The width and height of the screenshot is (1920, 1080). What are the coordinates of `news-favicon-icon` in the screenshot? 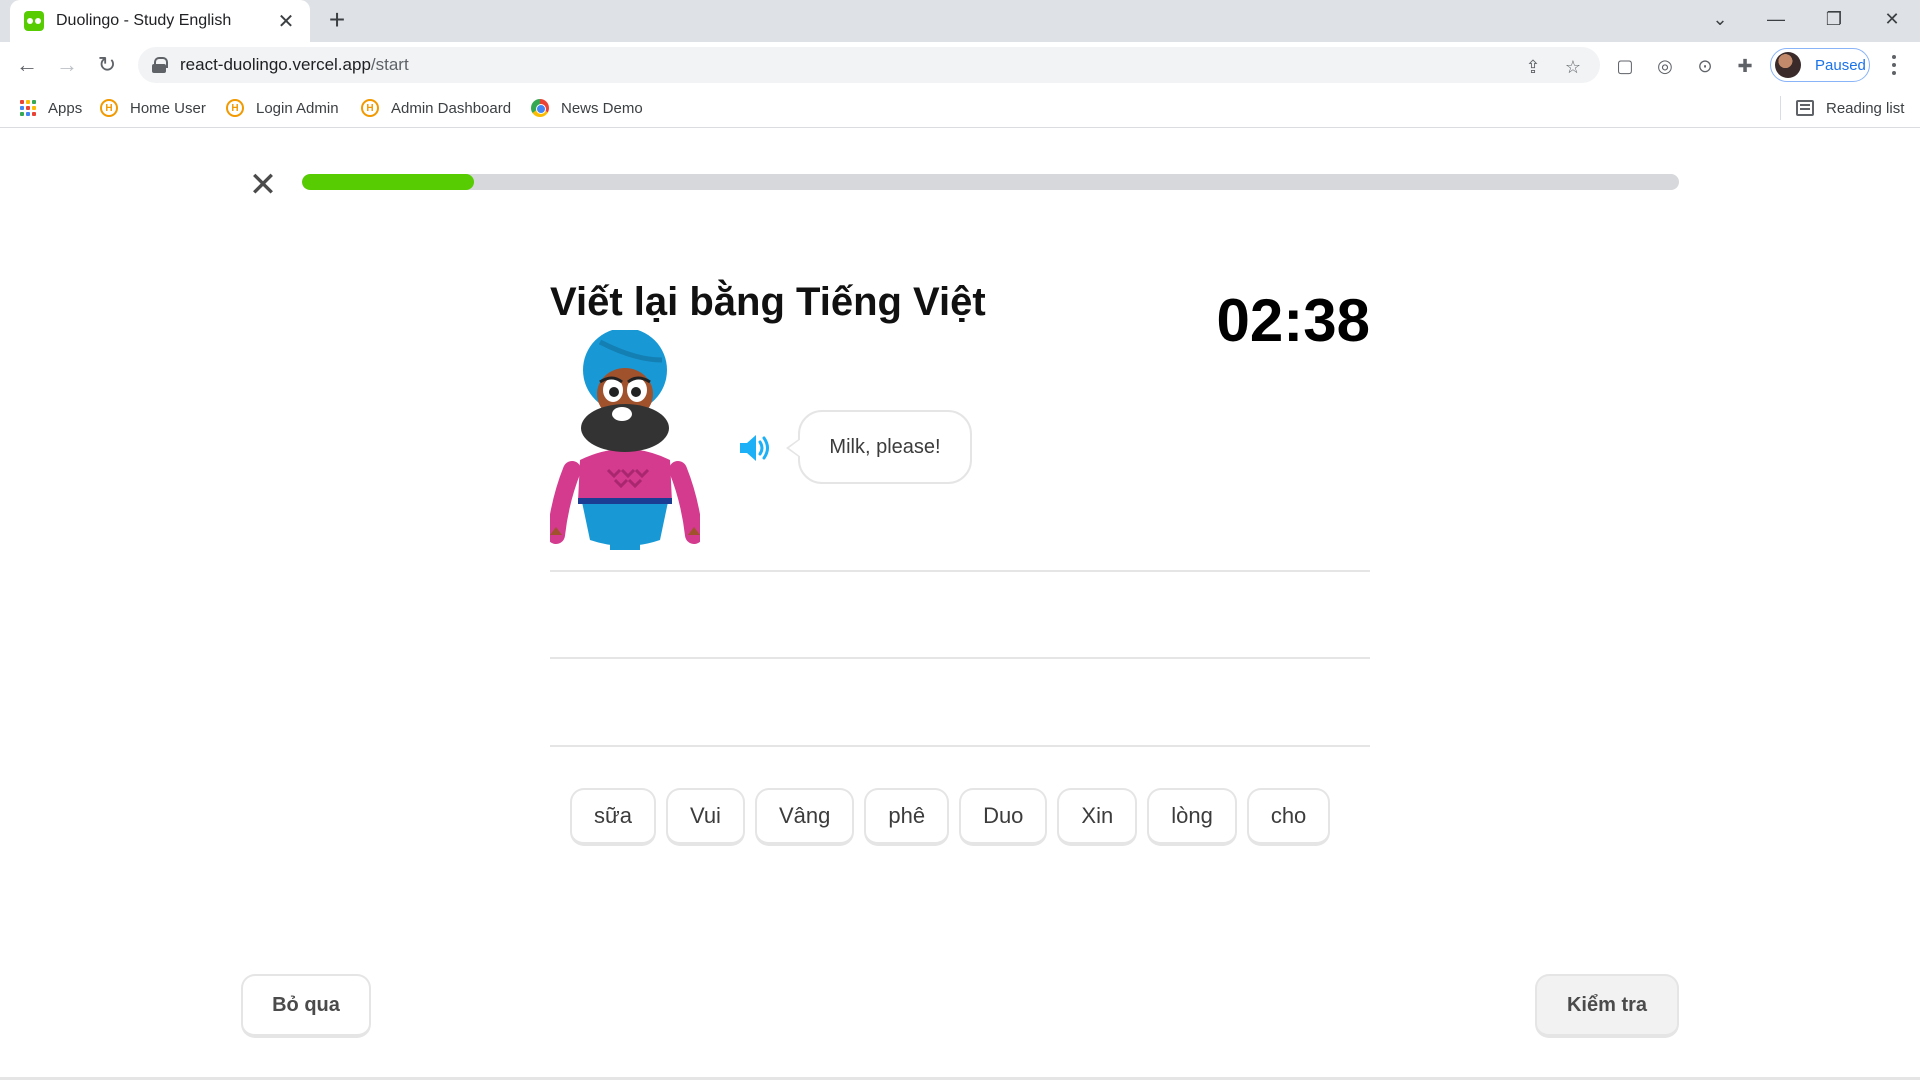 It's located at (540, 108).